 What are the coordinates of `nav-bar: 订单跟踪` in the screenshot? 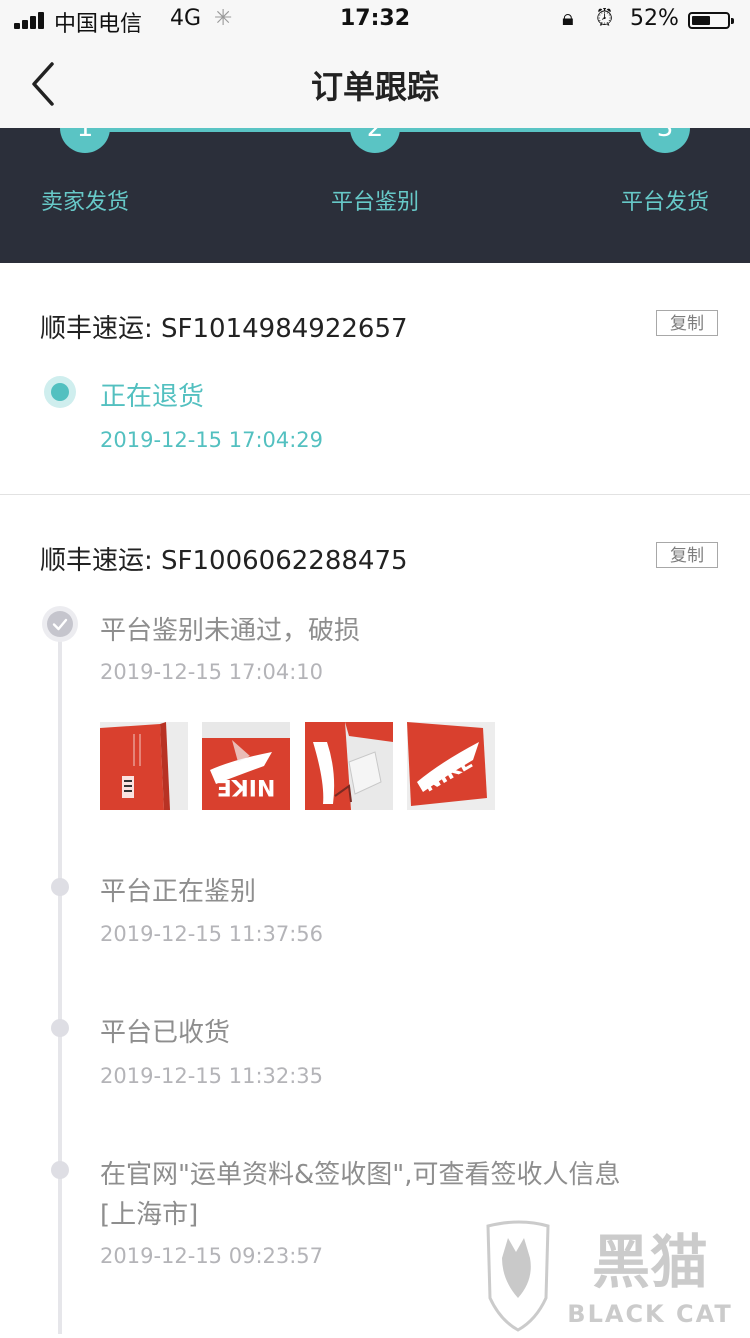 It's located at (375, 84).